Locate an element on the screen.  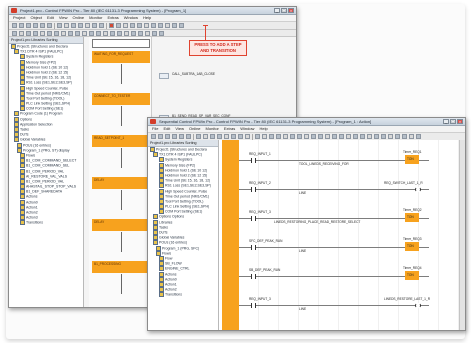
menu-item: Window is located at coordinates (247, 129).